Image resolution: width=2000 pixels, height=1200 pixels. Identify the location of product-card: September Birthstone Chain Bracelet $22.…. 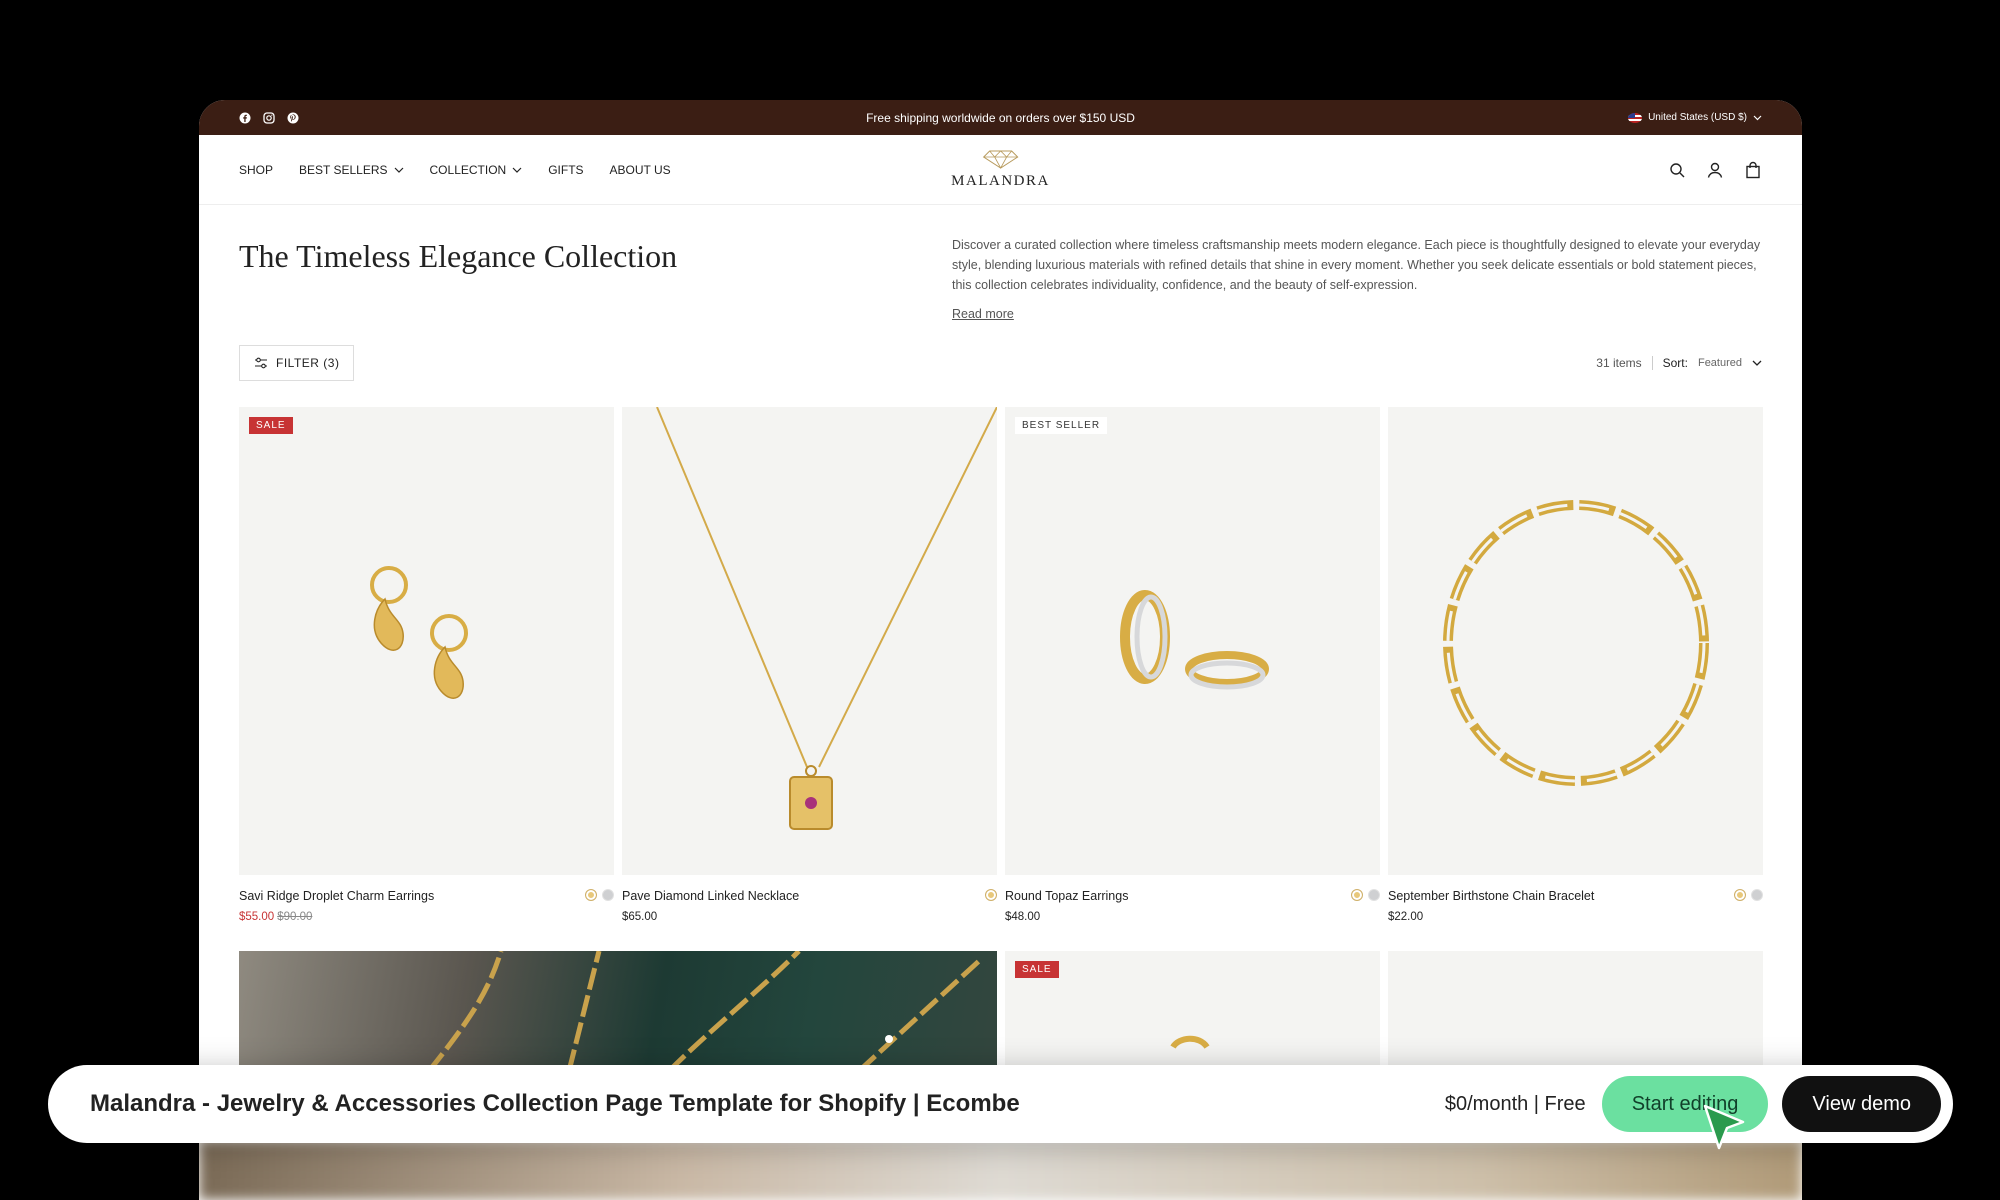
(1575, 665).